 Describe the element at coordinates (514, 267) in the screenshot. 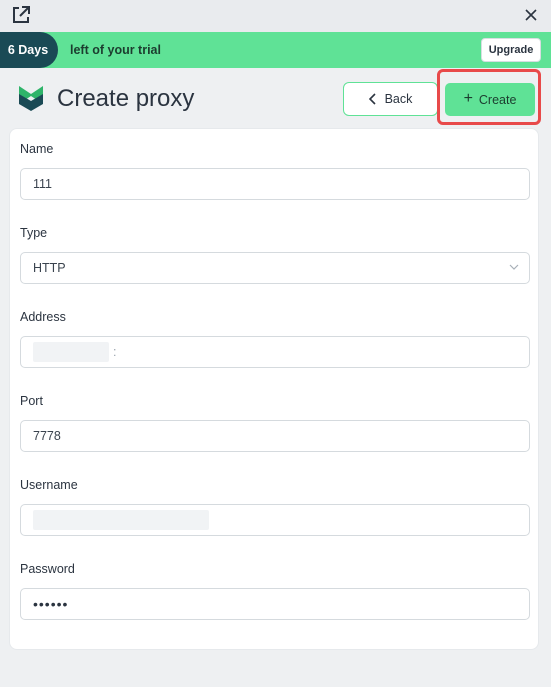

I see `chevron-down-icon` at that location.